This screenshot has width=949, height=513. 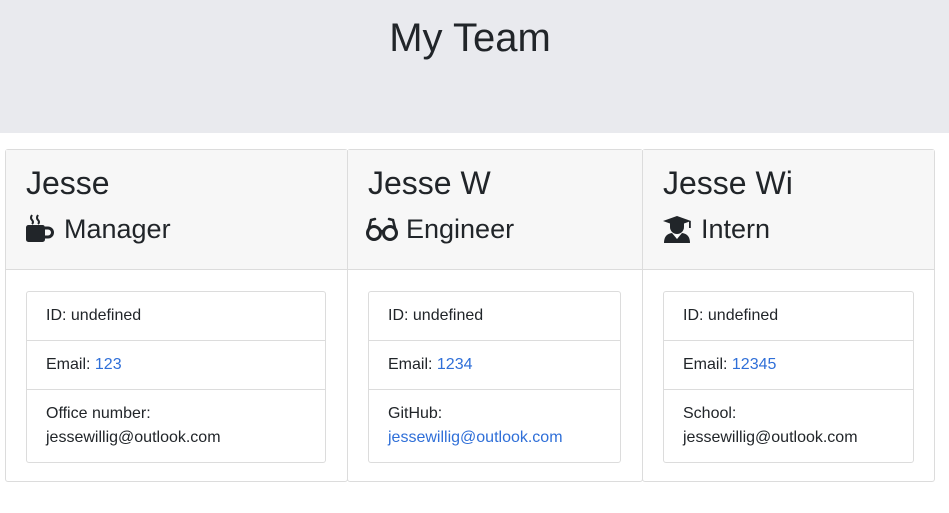 I want to click on employee-role: Intern, so click(x=715, y=229).